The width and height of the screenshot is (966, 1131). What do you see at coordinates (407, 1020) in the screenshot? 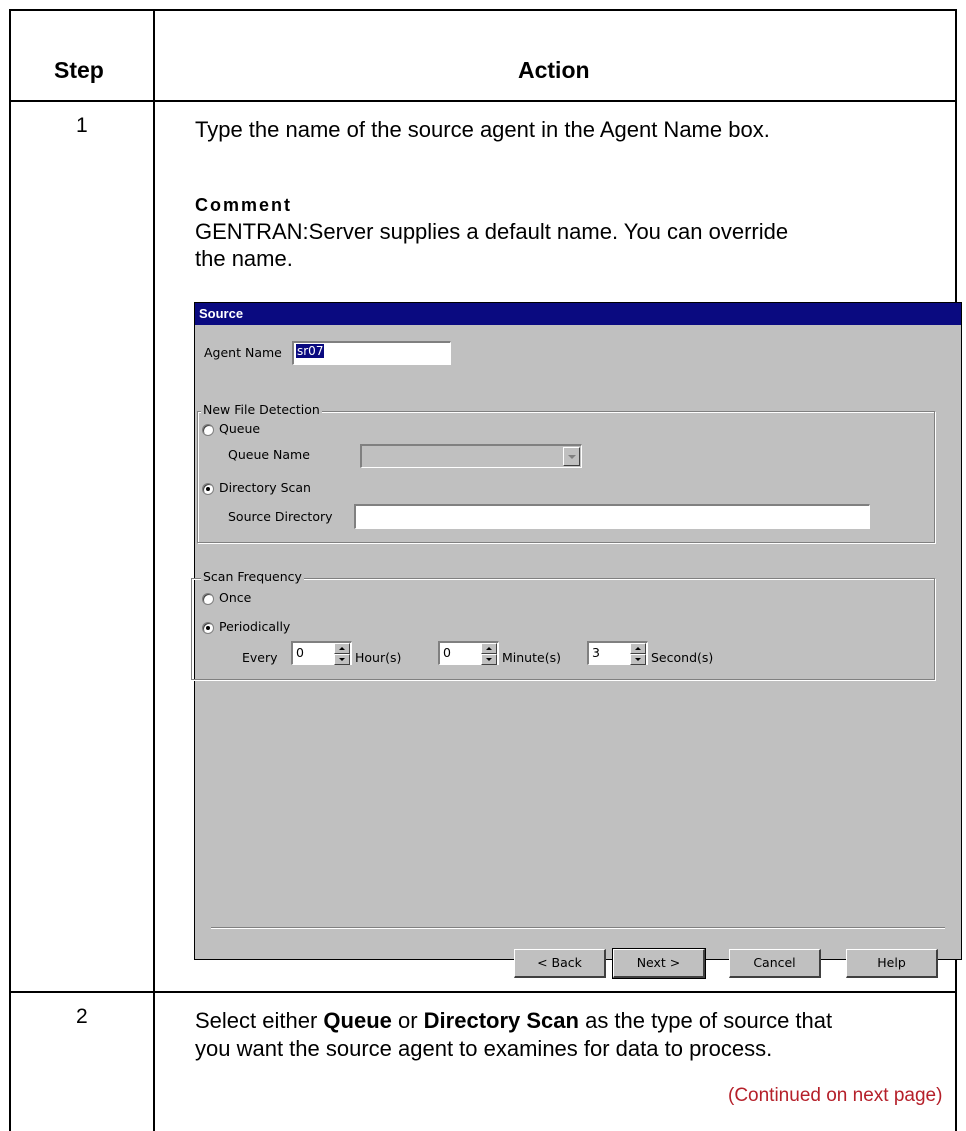
I see `step-2-text: or` at bounding box center [407, 1020].